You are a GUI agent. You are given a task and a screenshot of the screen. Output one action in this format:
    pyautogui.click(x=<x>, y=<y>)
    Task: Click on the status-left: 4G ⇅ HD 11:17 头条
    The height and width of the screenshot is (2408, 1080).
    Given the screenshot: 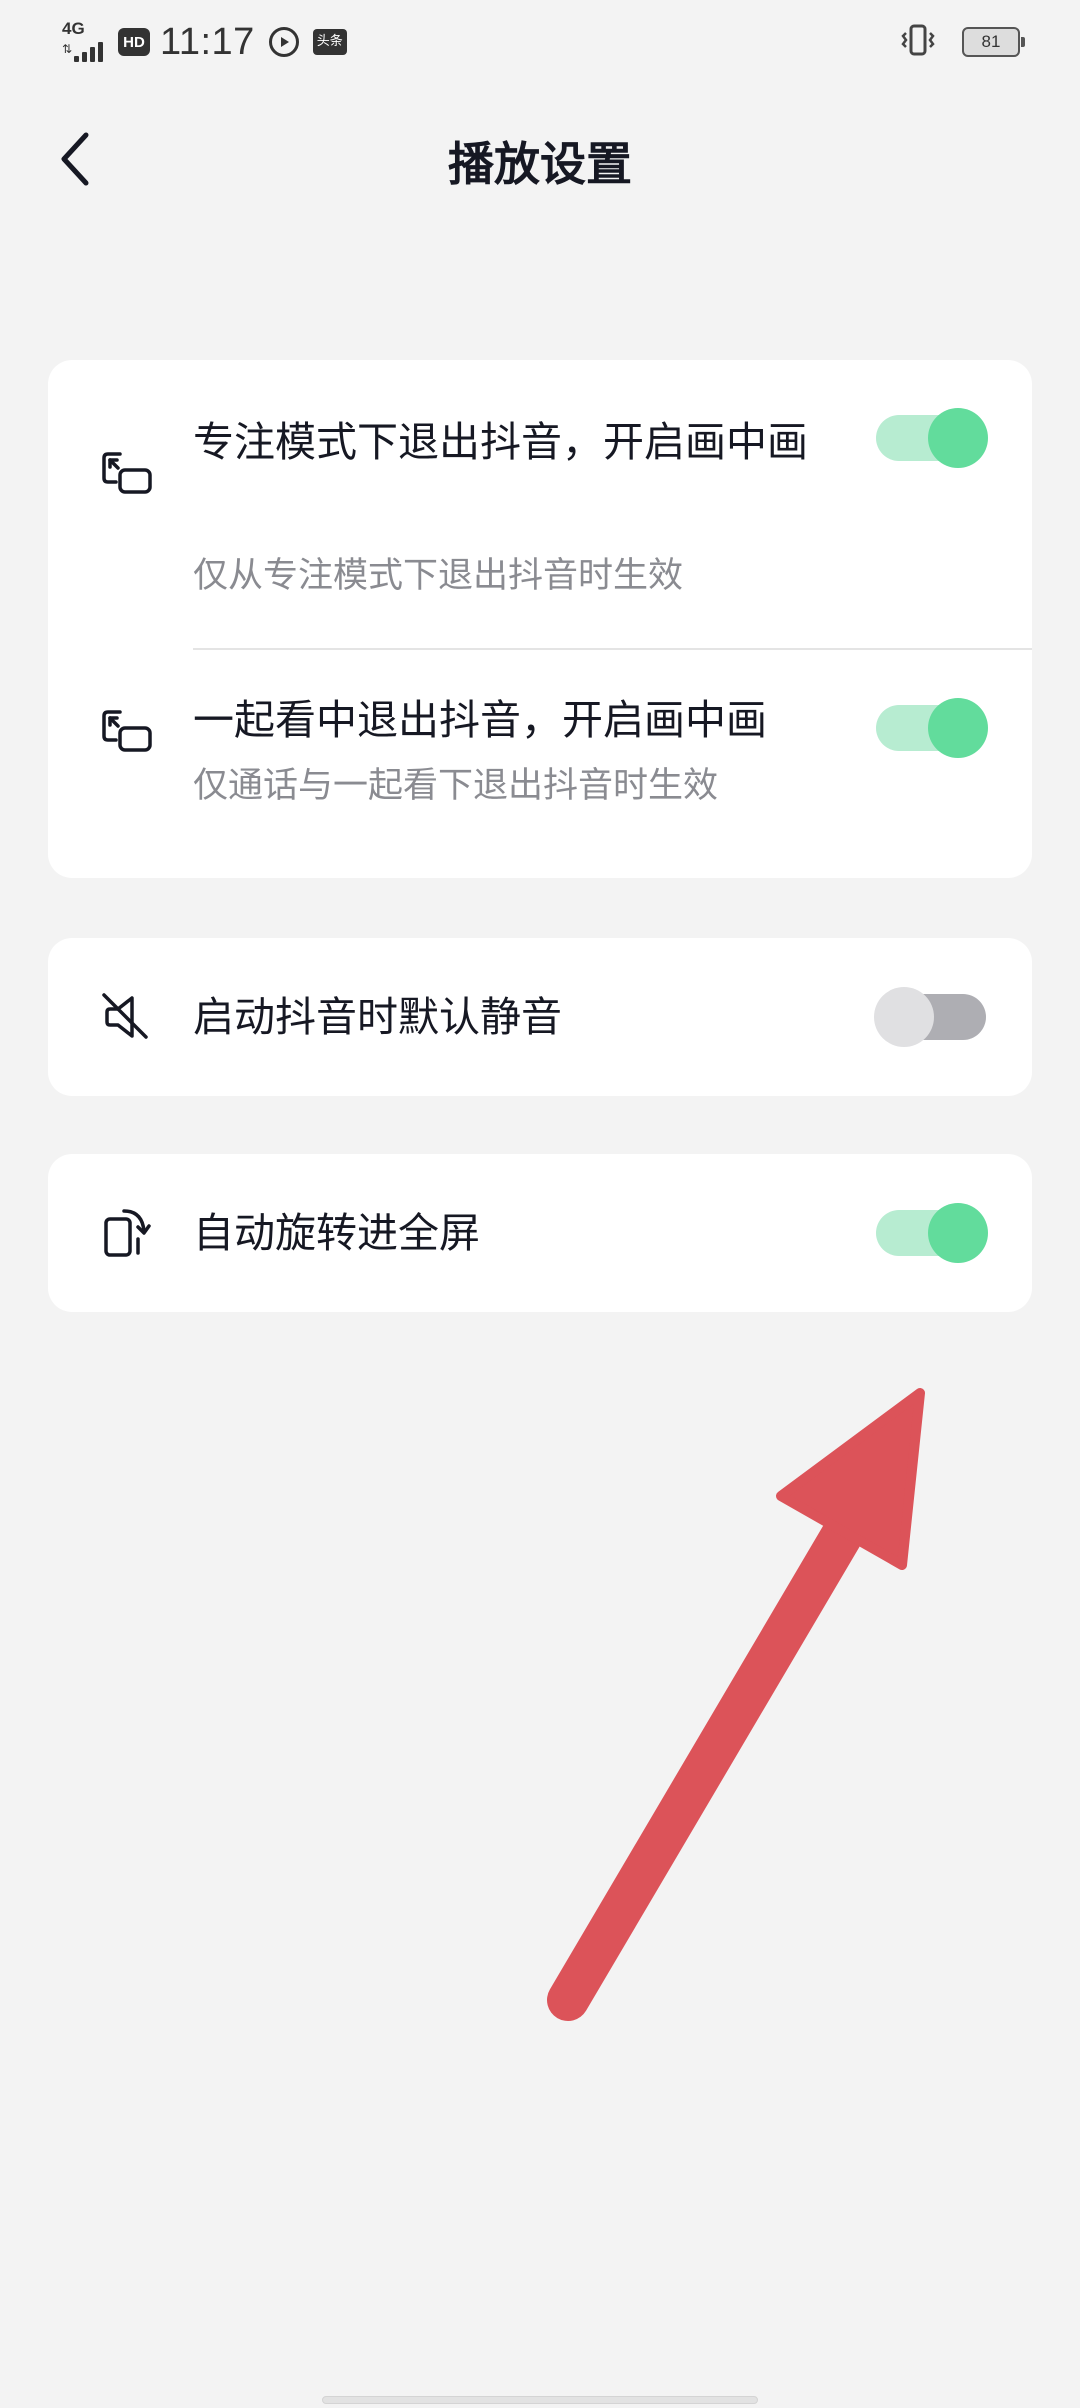 What is the action you would take?
    pyautogui.click(x=204, y=42)
    